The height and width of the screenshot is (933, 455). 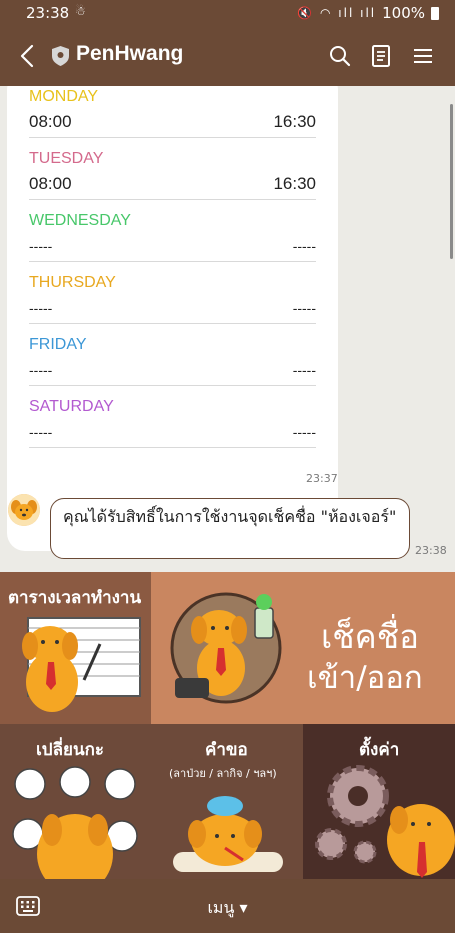 What do you see at coordinates (385, 821) in the screenshot?
I see `gear-icon` at bounding box center [385, 821].